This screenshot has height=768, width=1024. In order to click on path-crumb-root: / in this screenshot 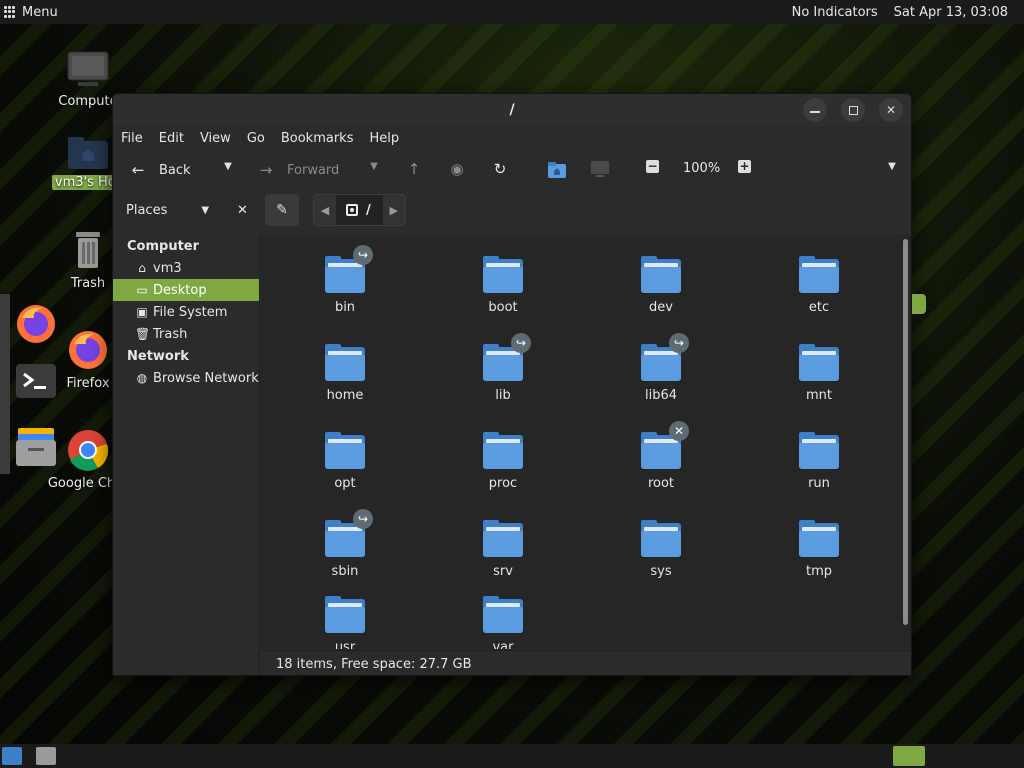, I will do `click(359, 210)`.